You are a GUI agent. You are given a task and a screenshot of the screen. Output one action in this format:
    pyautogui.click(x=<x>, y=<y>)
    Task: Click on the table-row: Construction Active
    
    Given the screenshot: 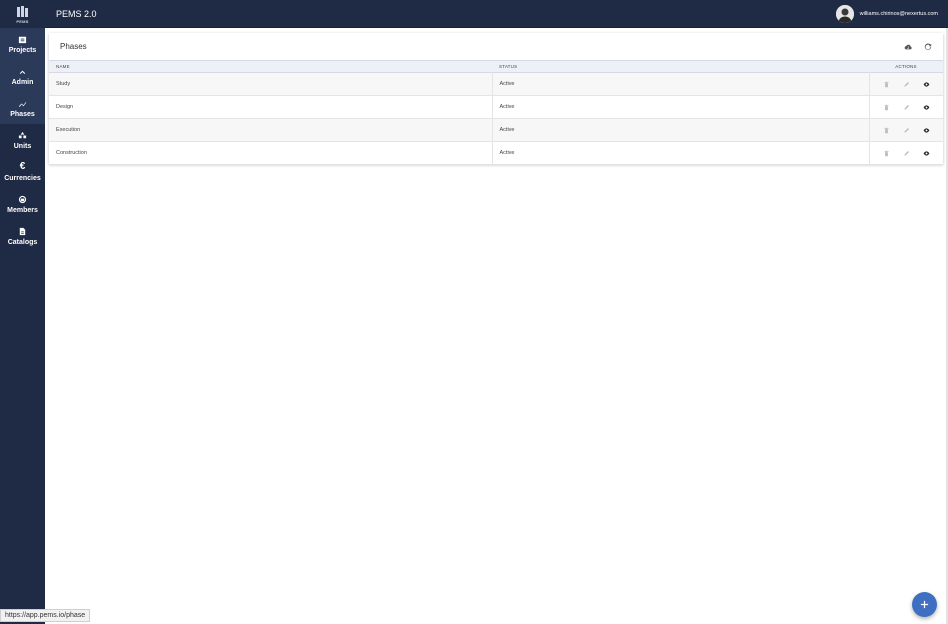 What is the action you would take?
    pyautogui.click(x=496, y=153)
    